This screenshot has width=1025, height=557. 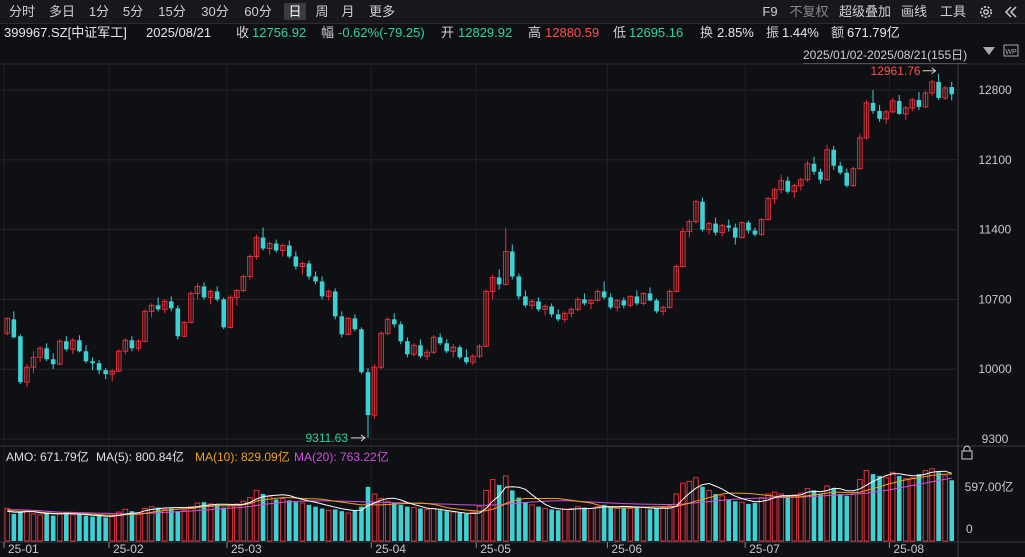 I want to click on wp-icon-text: WP, so click(x=1011, y=52).